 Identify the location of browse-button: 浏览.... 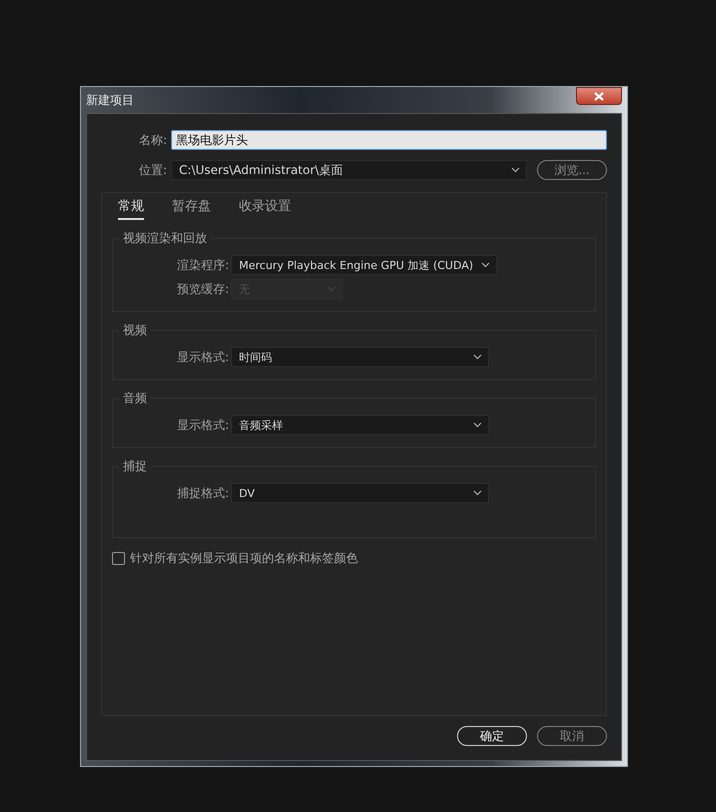
(572, 170).